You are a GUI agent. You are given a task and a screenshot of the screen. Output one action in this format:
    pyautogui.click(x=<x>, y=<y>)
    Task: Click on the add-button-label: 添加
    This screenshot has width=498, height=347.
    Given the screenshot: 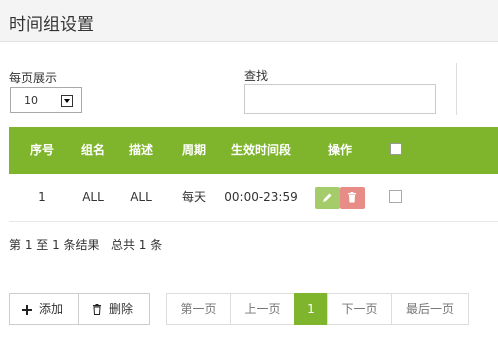 What is the action you would take?
    pyautogui.click(x=51, y=309)
    